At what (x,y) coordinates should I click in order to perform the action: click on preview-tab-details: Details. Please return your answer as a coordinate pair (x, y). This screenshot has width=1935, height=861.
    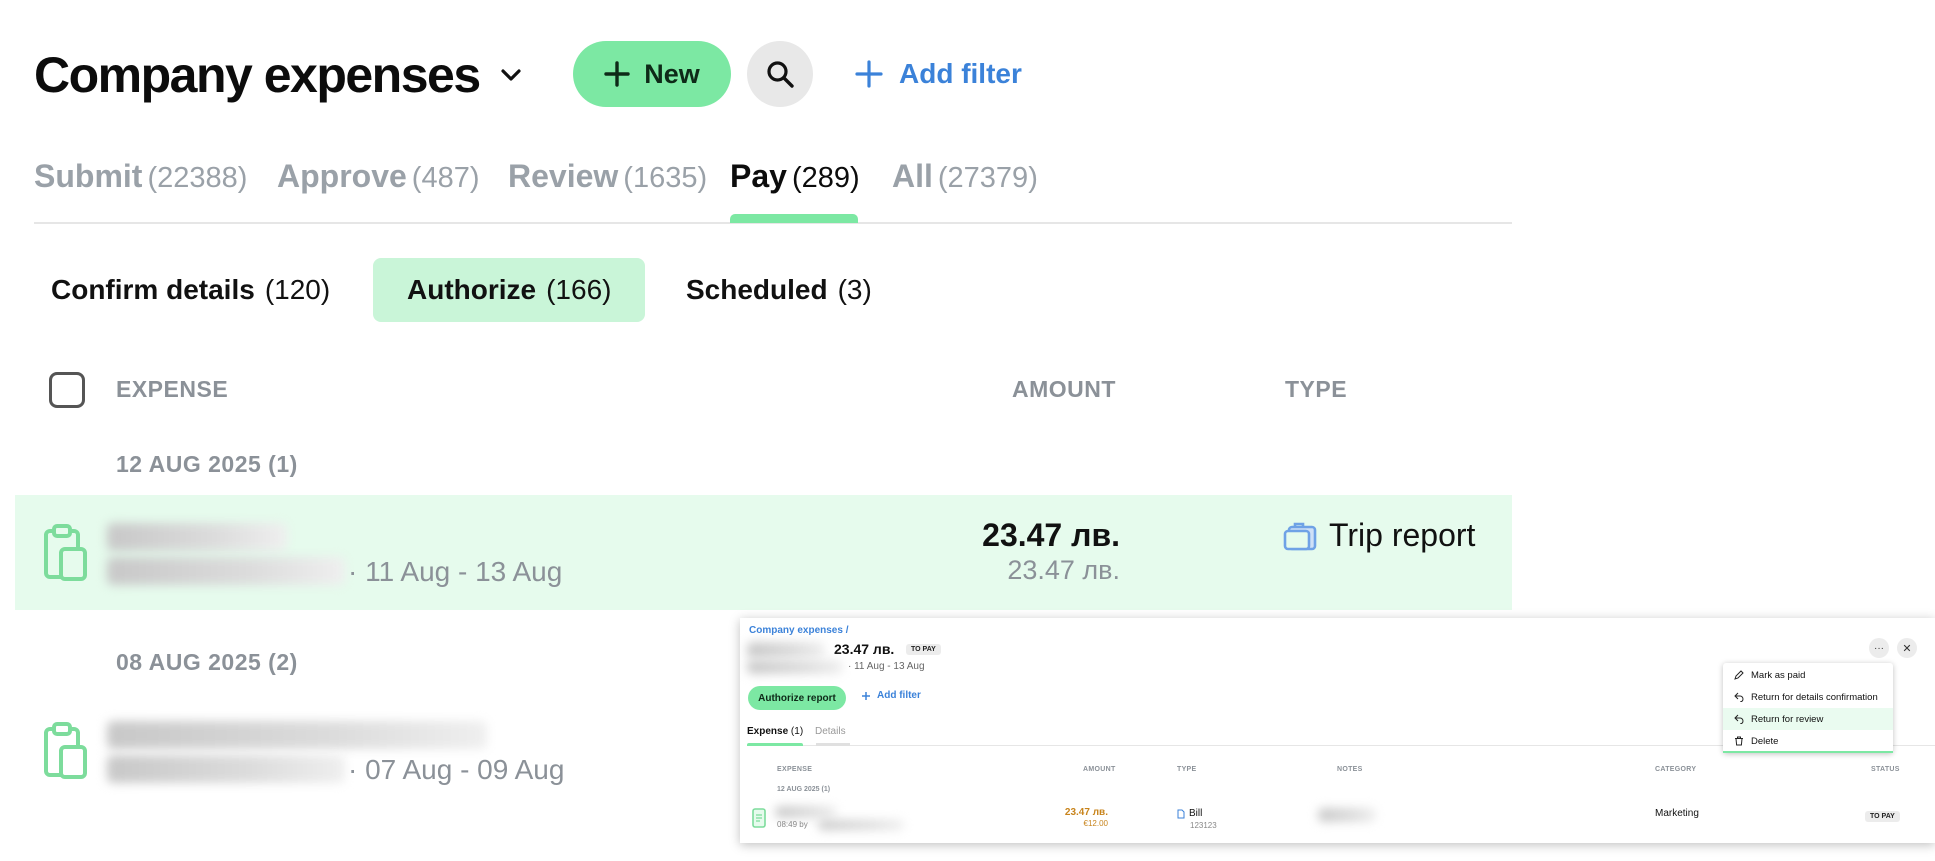
    Looking at the image, I should click on (830, 731).